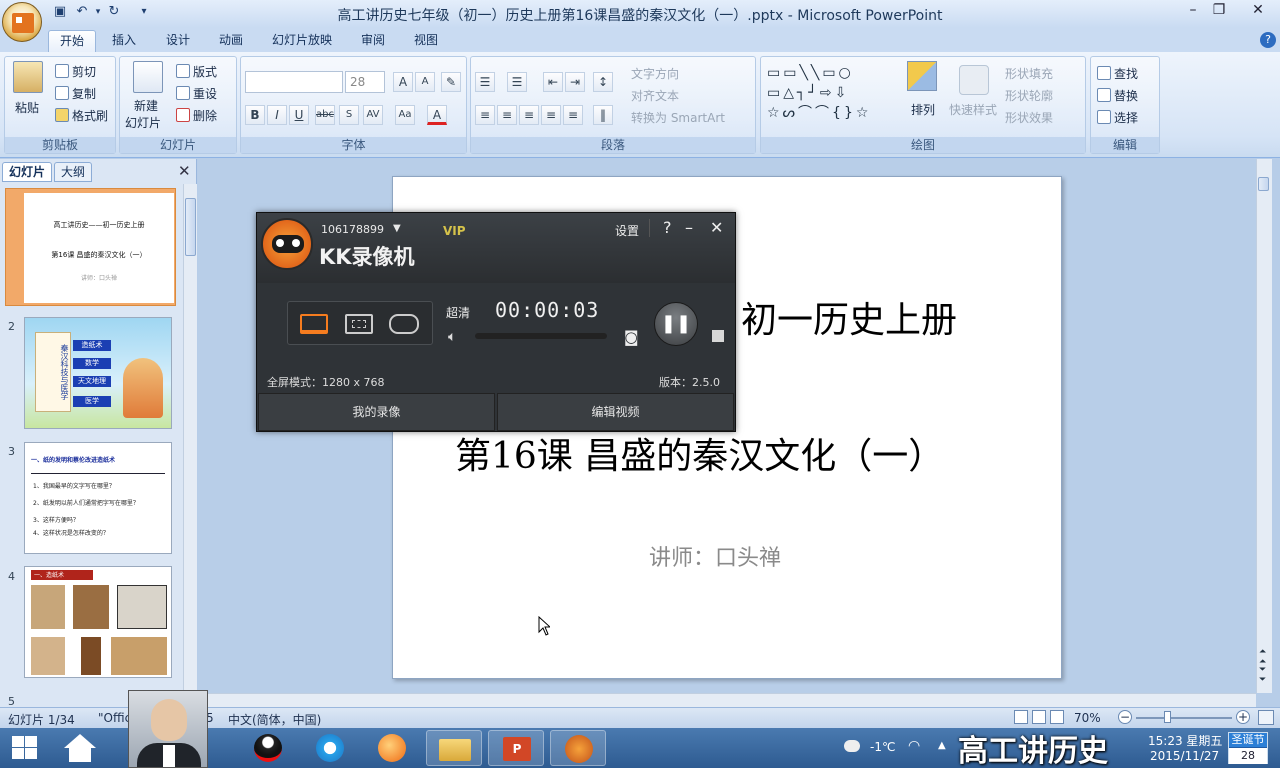 The height and width of the screenshot is (768, 1280). I want to click on font-color-icon: A, so click(437, 115).